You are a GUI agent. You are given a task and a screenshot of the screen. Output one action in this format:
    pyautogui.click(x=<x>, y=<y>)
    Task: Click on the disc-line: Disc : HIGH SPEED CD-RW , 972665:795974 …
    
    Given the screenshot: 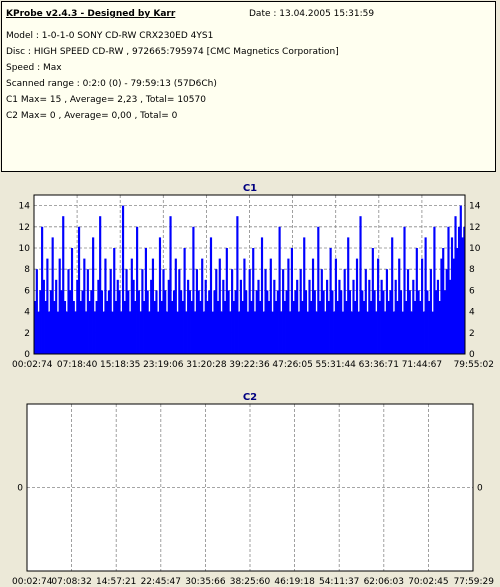 What is the action you would take?
    pyautogui.click(x=172, y=52)
    